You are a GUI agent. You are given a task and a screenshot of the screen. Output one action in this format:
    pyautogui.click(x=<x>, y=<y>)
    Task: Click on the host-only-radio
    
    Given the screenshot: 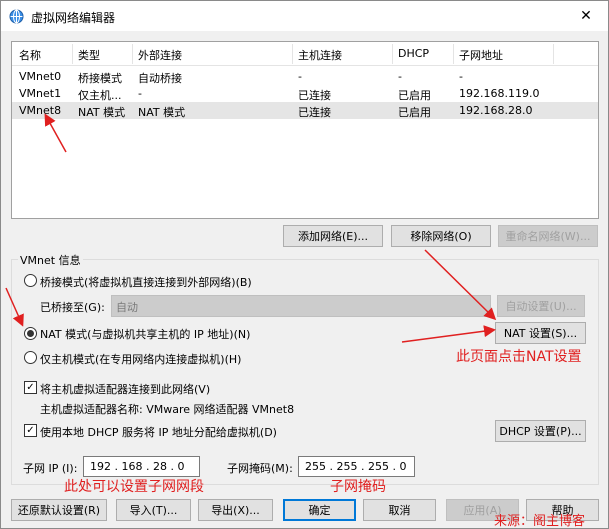 What is the action you would take?
    pyautogui.click(x=30, y=357)
    